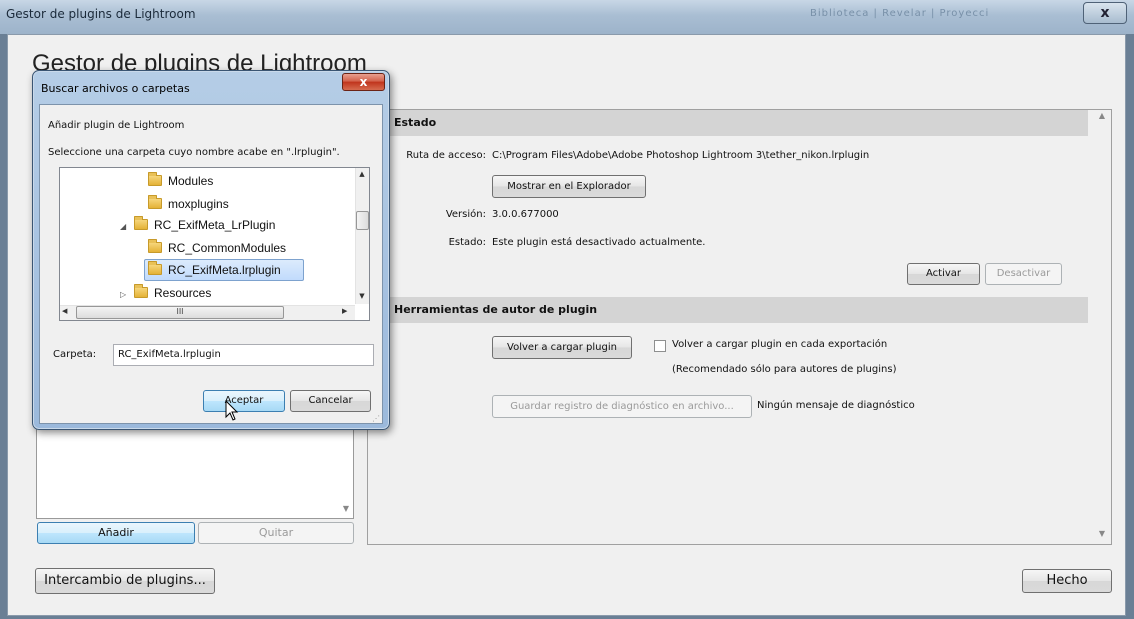 The width and height of the screenshot is (1134, 619). What do you see at coordinates (75, 354) in the screenshot?
I see `folder-field-label: Carpeta:` at bounding box center [75, 354].